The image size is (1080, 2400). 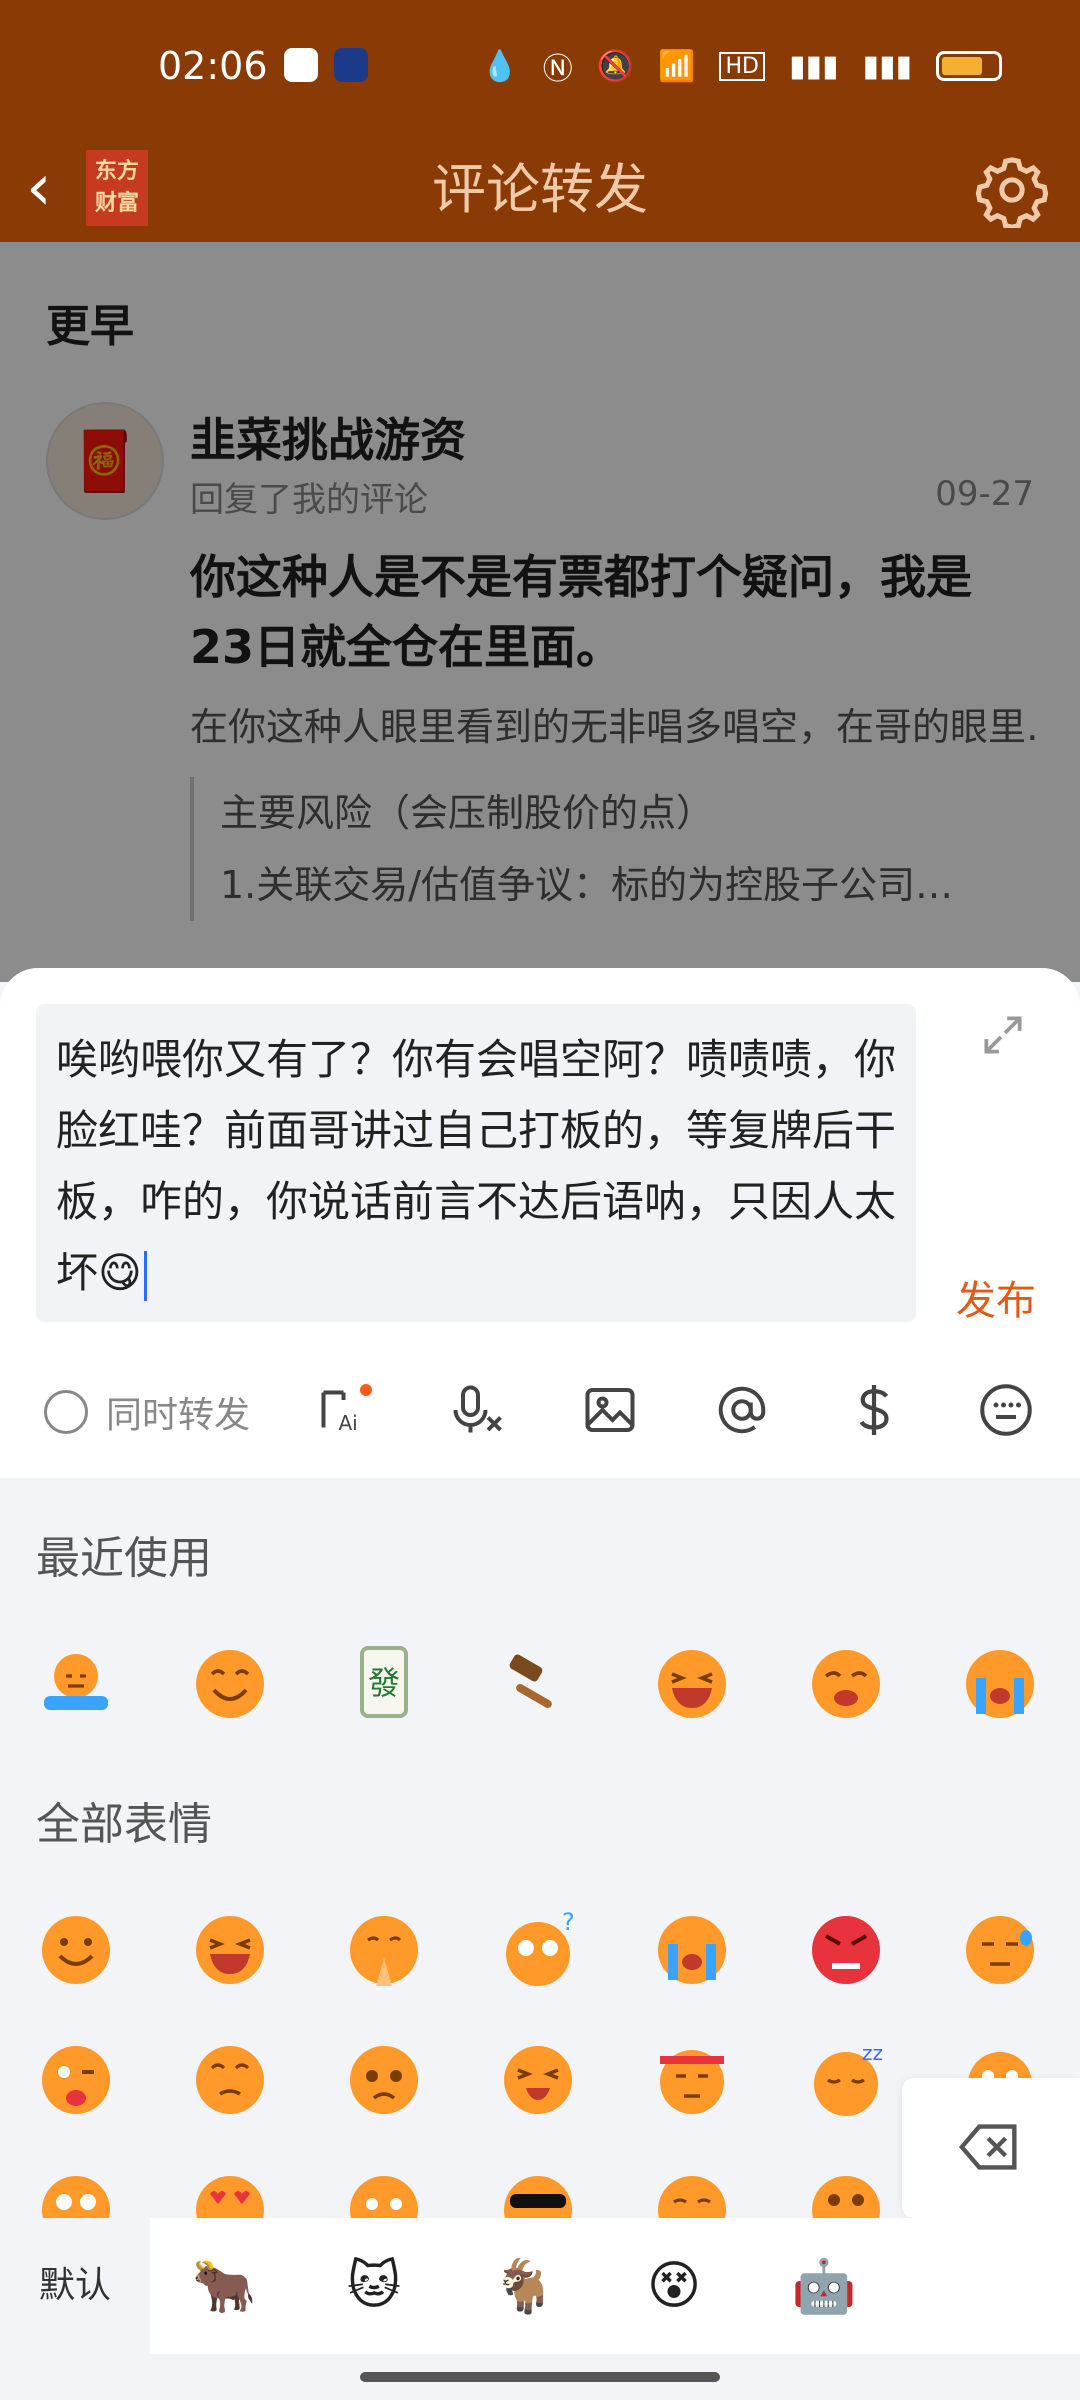 I want to click on status-bar: 02:06 💧 Ⓝ 🔕 📶 HD ▮▮▮ ▮▮▮, so click(x=540, y=69).